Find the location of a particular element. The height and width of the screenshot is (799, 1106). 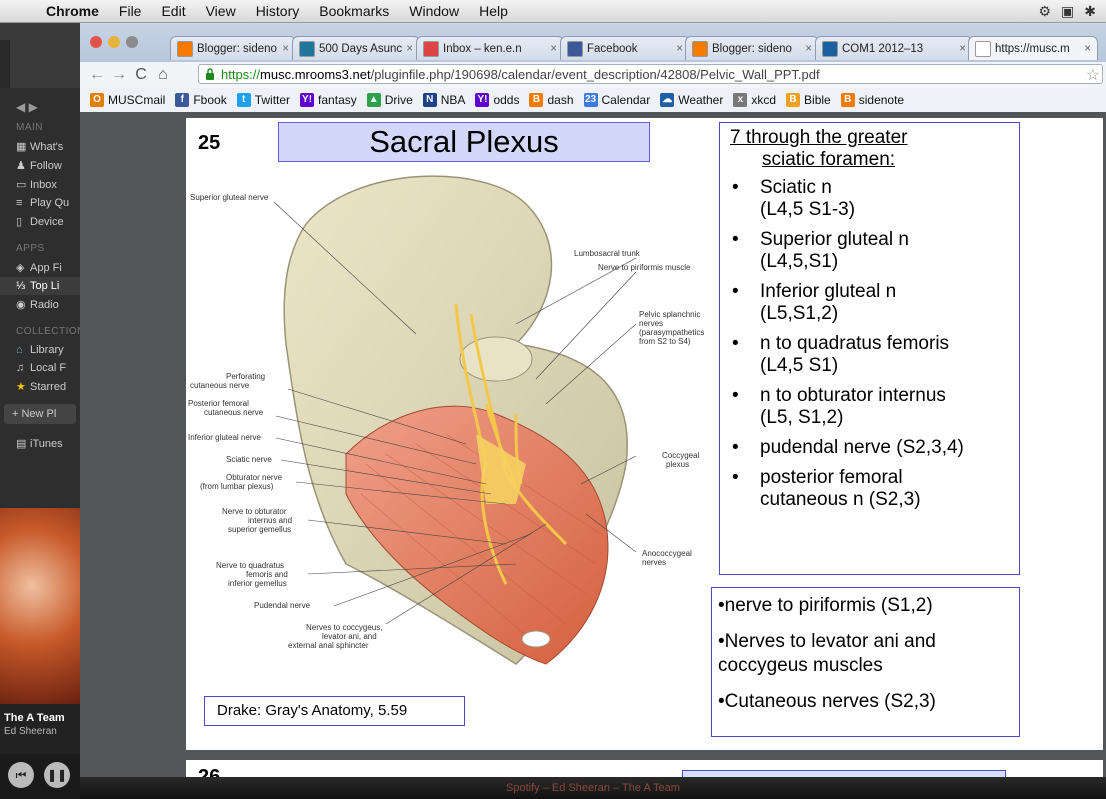

label-post-femoral-1: Posterior femoral is located at coordinates (218, 403).